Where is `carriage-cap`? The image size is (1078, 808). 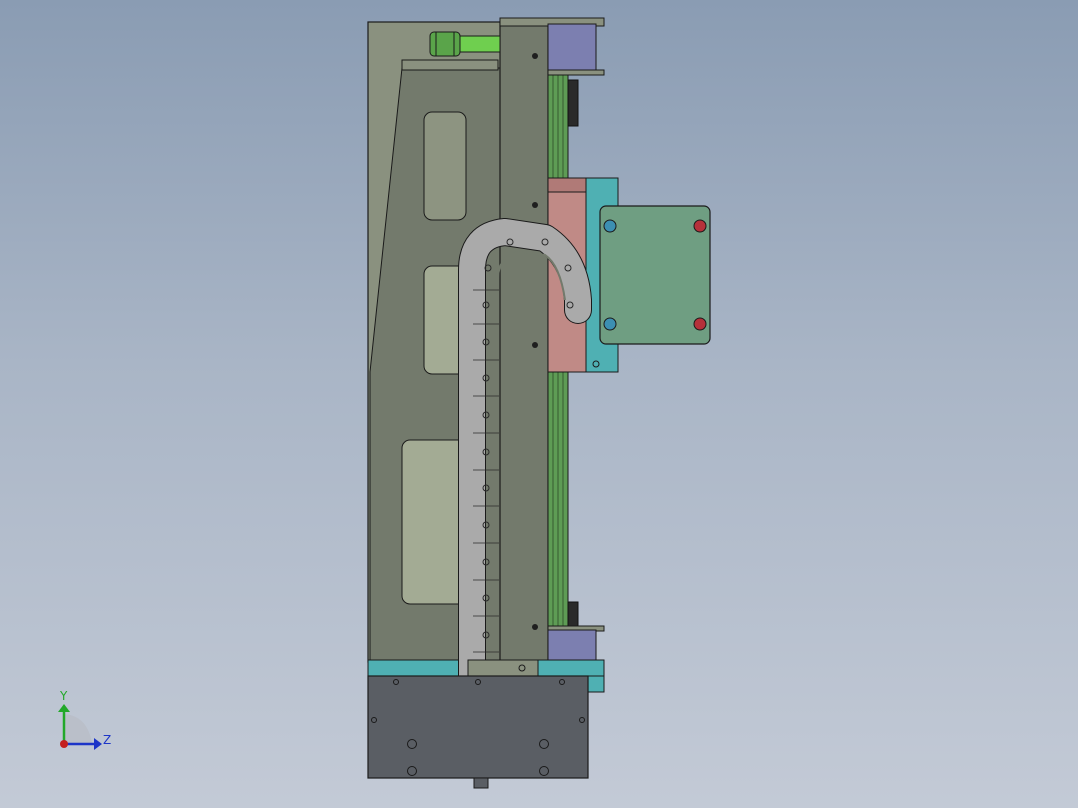 carriage-cap is located at coordinates (567, 185).